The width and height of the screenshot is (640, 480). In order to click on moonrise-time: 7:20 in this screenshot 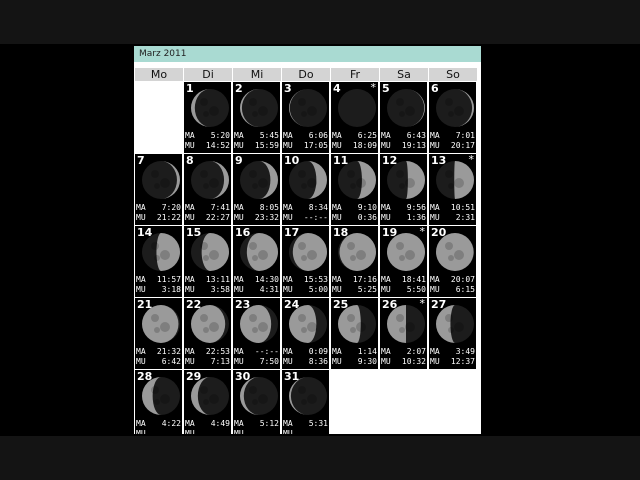, I will do `click(171, 207)`.